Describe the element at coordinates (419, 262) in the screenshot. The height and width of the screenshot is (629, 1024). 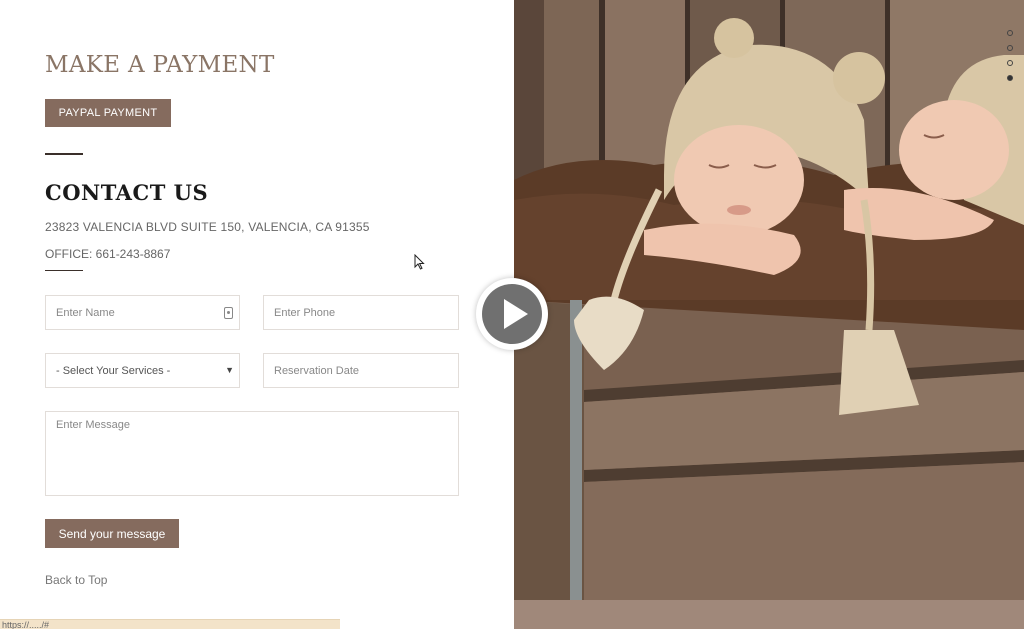
I see `mouse-cursor-icon` at that location.